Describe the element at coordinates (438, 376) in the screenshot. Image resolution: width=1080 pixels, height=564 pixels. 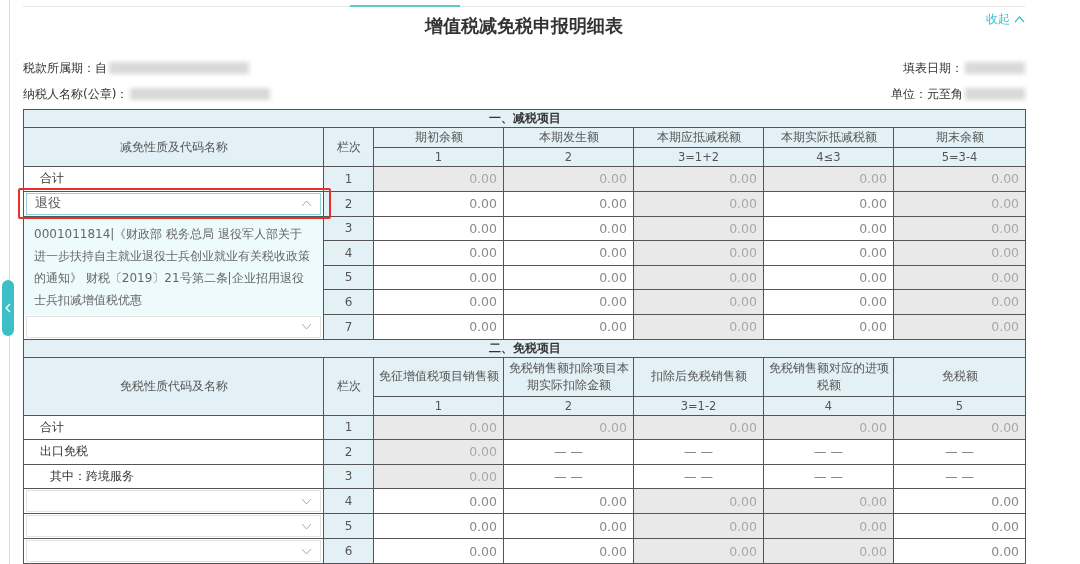
I see `column-header: 免征增值税项目销售额` at that location.